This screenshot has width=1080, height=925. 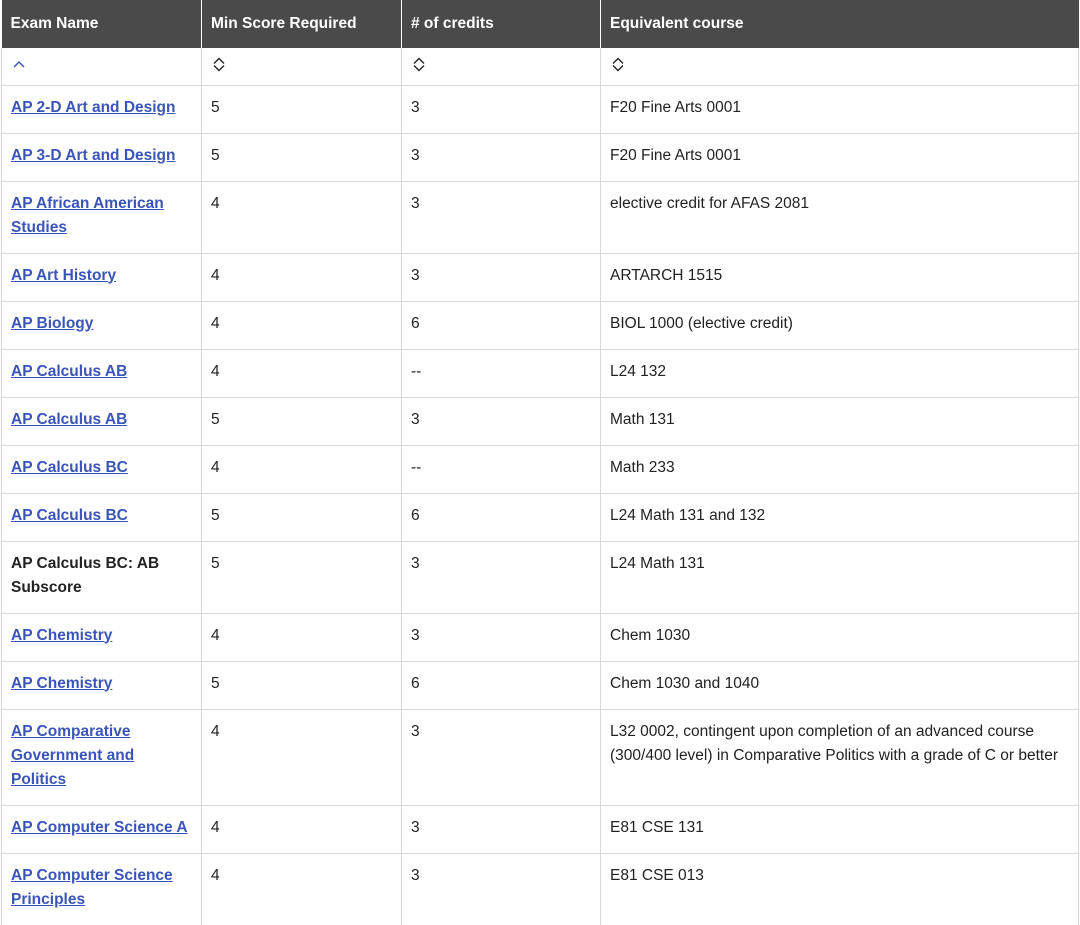 I want to click on exam-name-cell: AP Art History, so click(x=101, y=277).